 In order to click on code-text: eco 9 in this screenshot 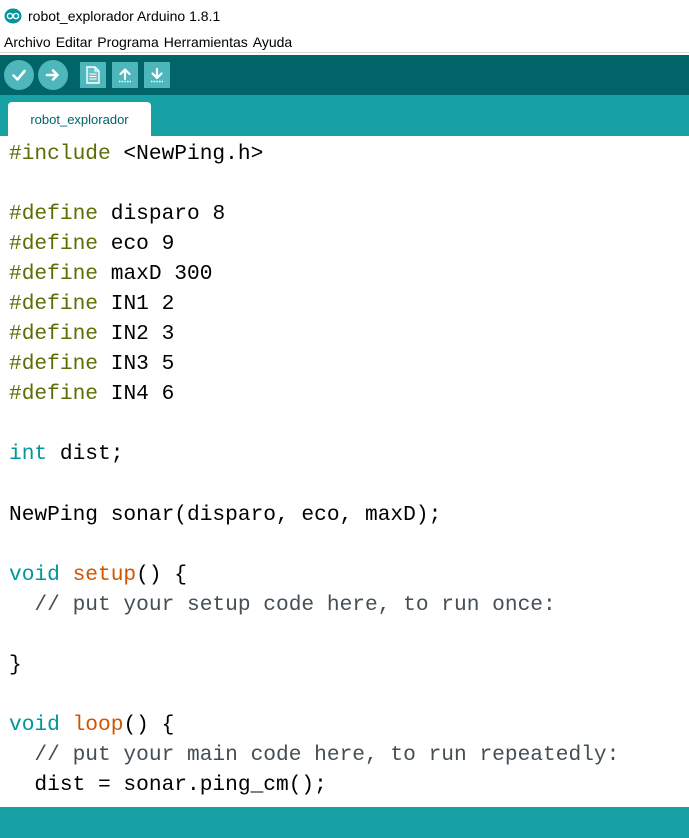, I will do `click(136, 244)`.